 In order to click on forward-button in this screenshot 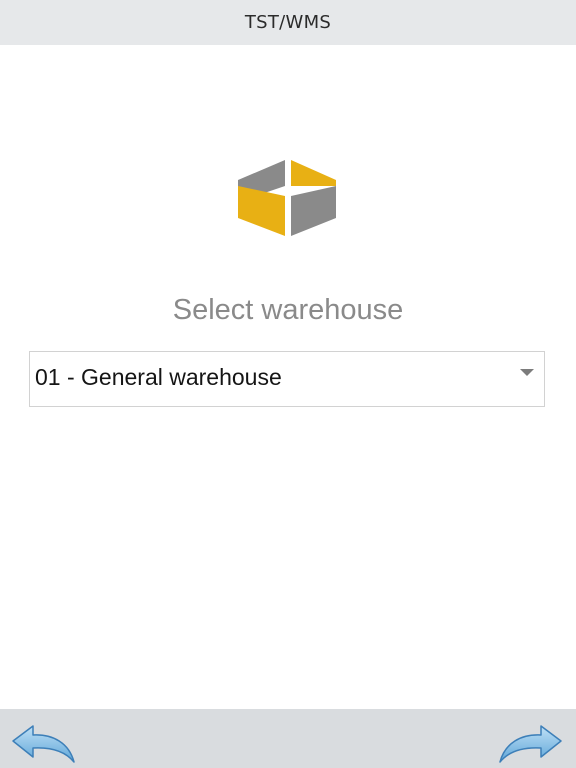, I will do `click(530, 744)`.